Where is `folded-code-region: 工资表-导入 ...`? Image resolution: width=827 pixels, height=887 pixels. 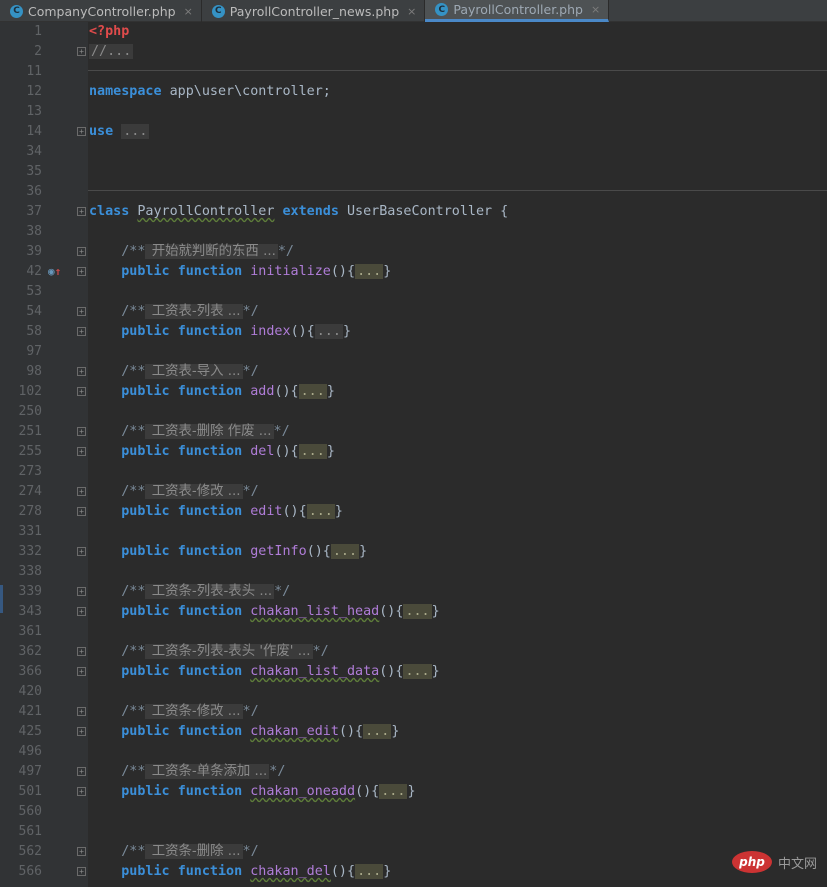 folded-code-region: 工资表-导入 ... is located at coordinates (194, 371).